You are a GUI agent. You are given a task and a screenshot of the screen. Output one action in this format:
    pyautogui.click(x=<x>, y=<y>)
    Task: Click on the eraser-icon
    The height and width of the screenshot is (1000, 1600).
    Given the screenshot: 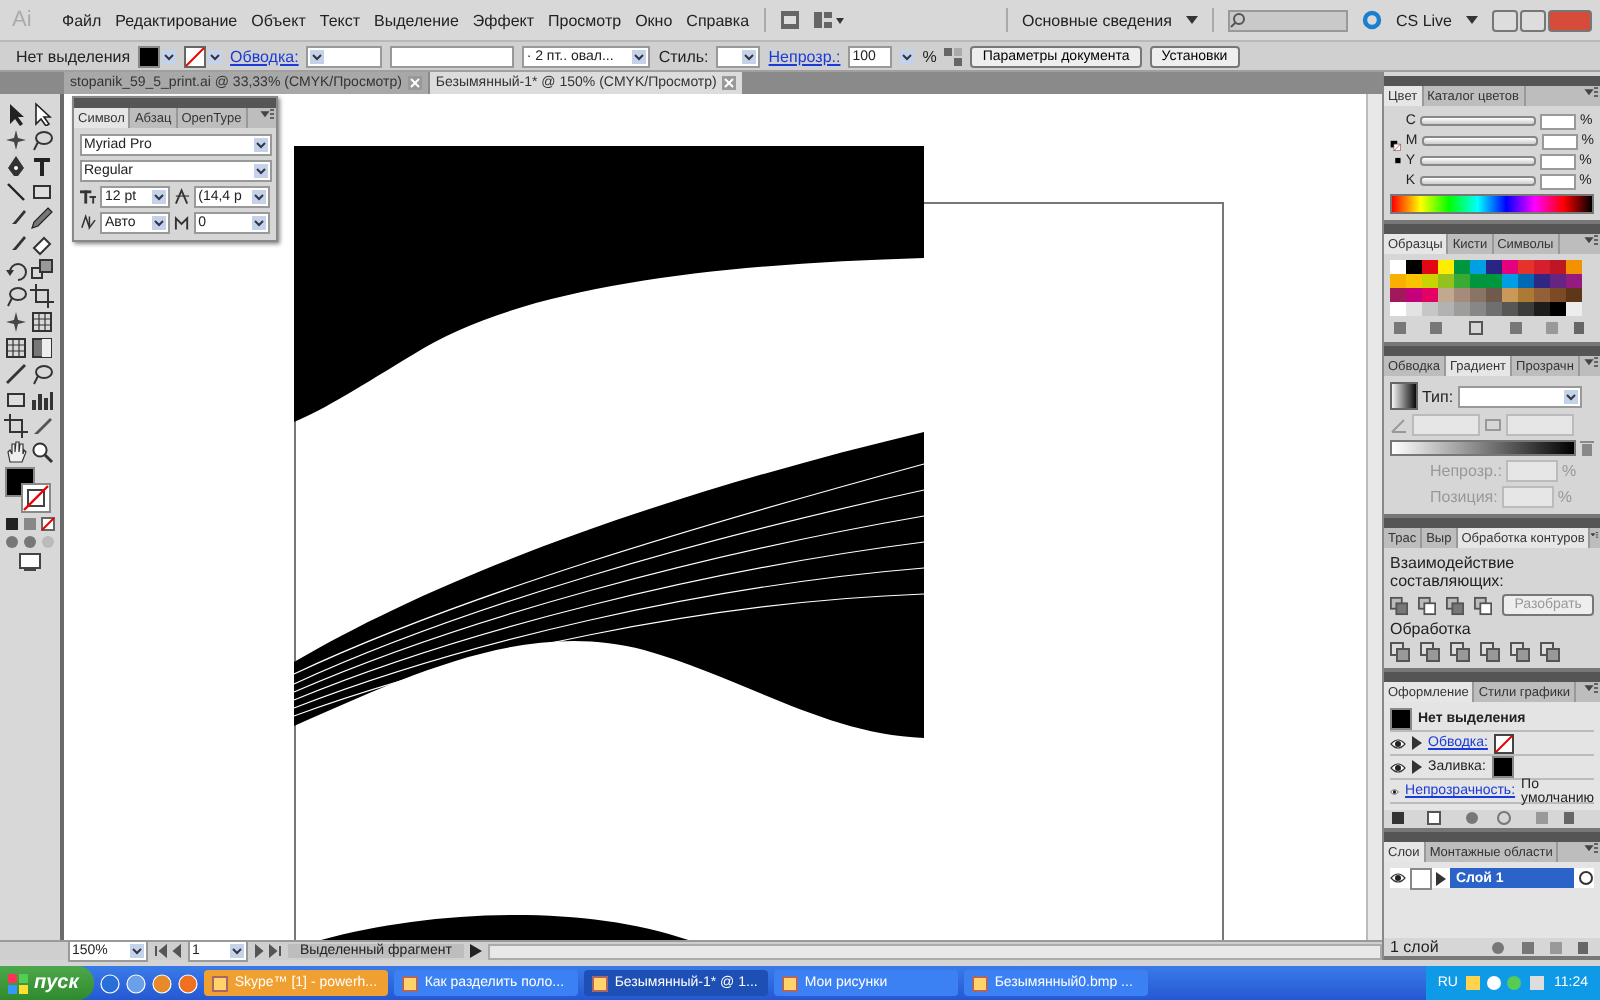 What is the action you would take?
    pyautogui.click(x=42, y=244)
    